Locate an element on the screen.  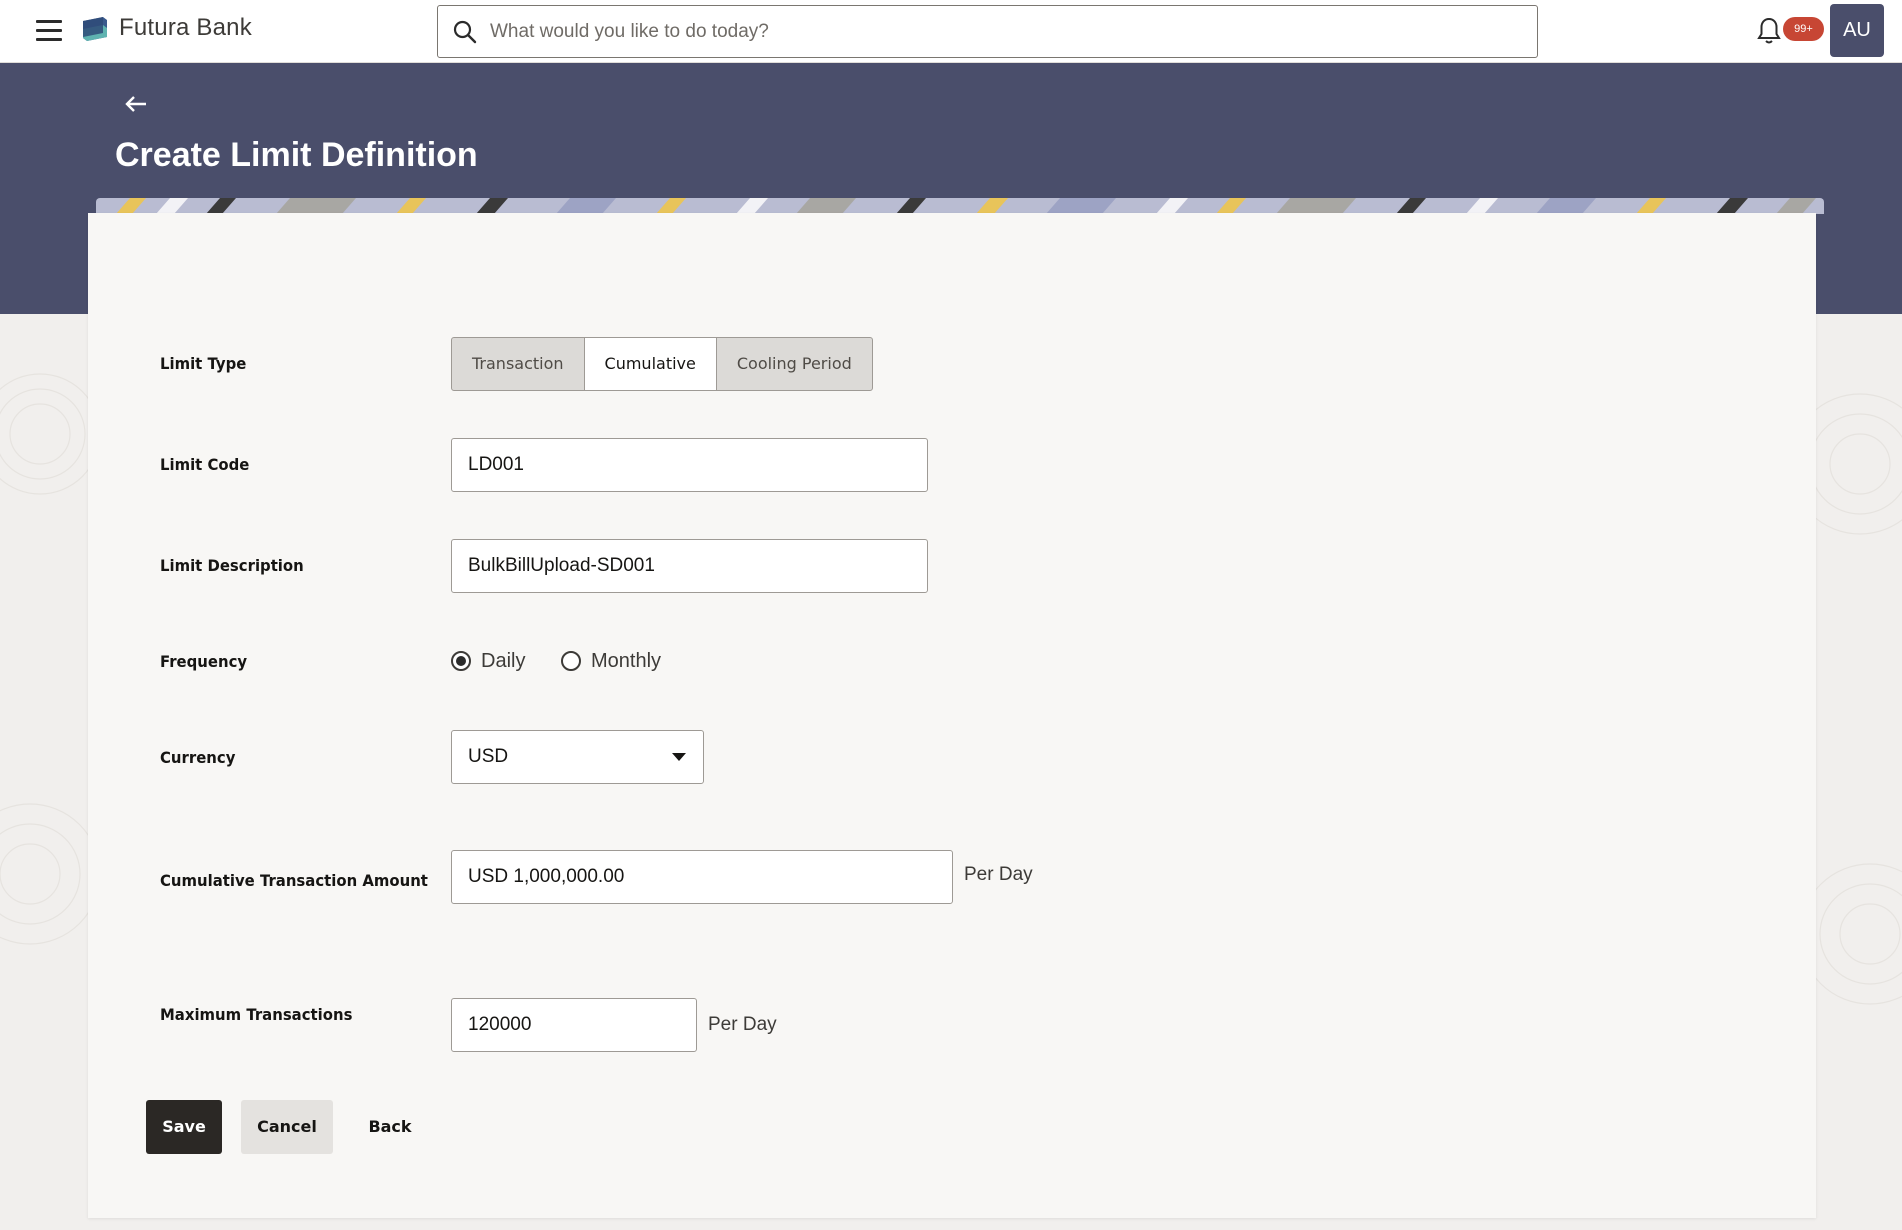
search-bar is located at coordinates (987, 31).